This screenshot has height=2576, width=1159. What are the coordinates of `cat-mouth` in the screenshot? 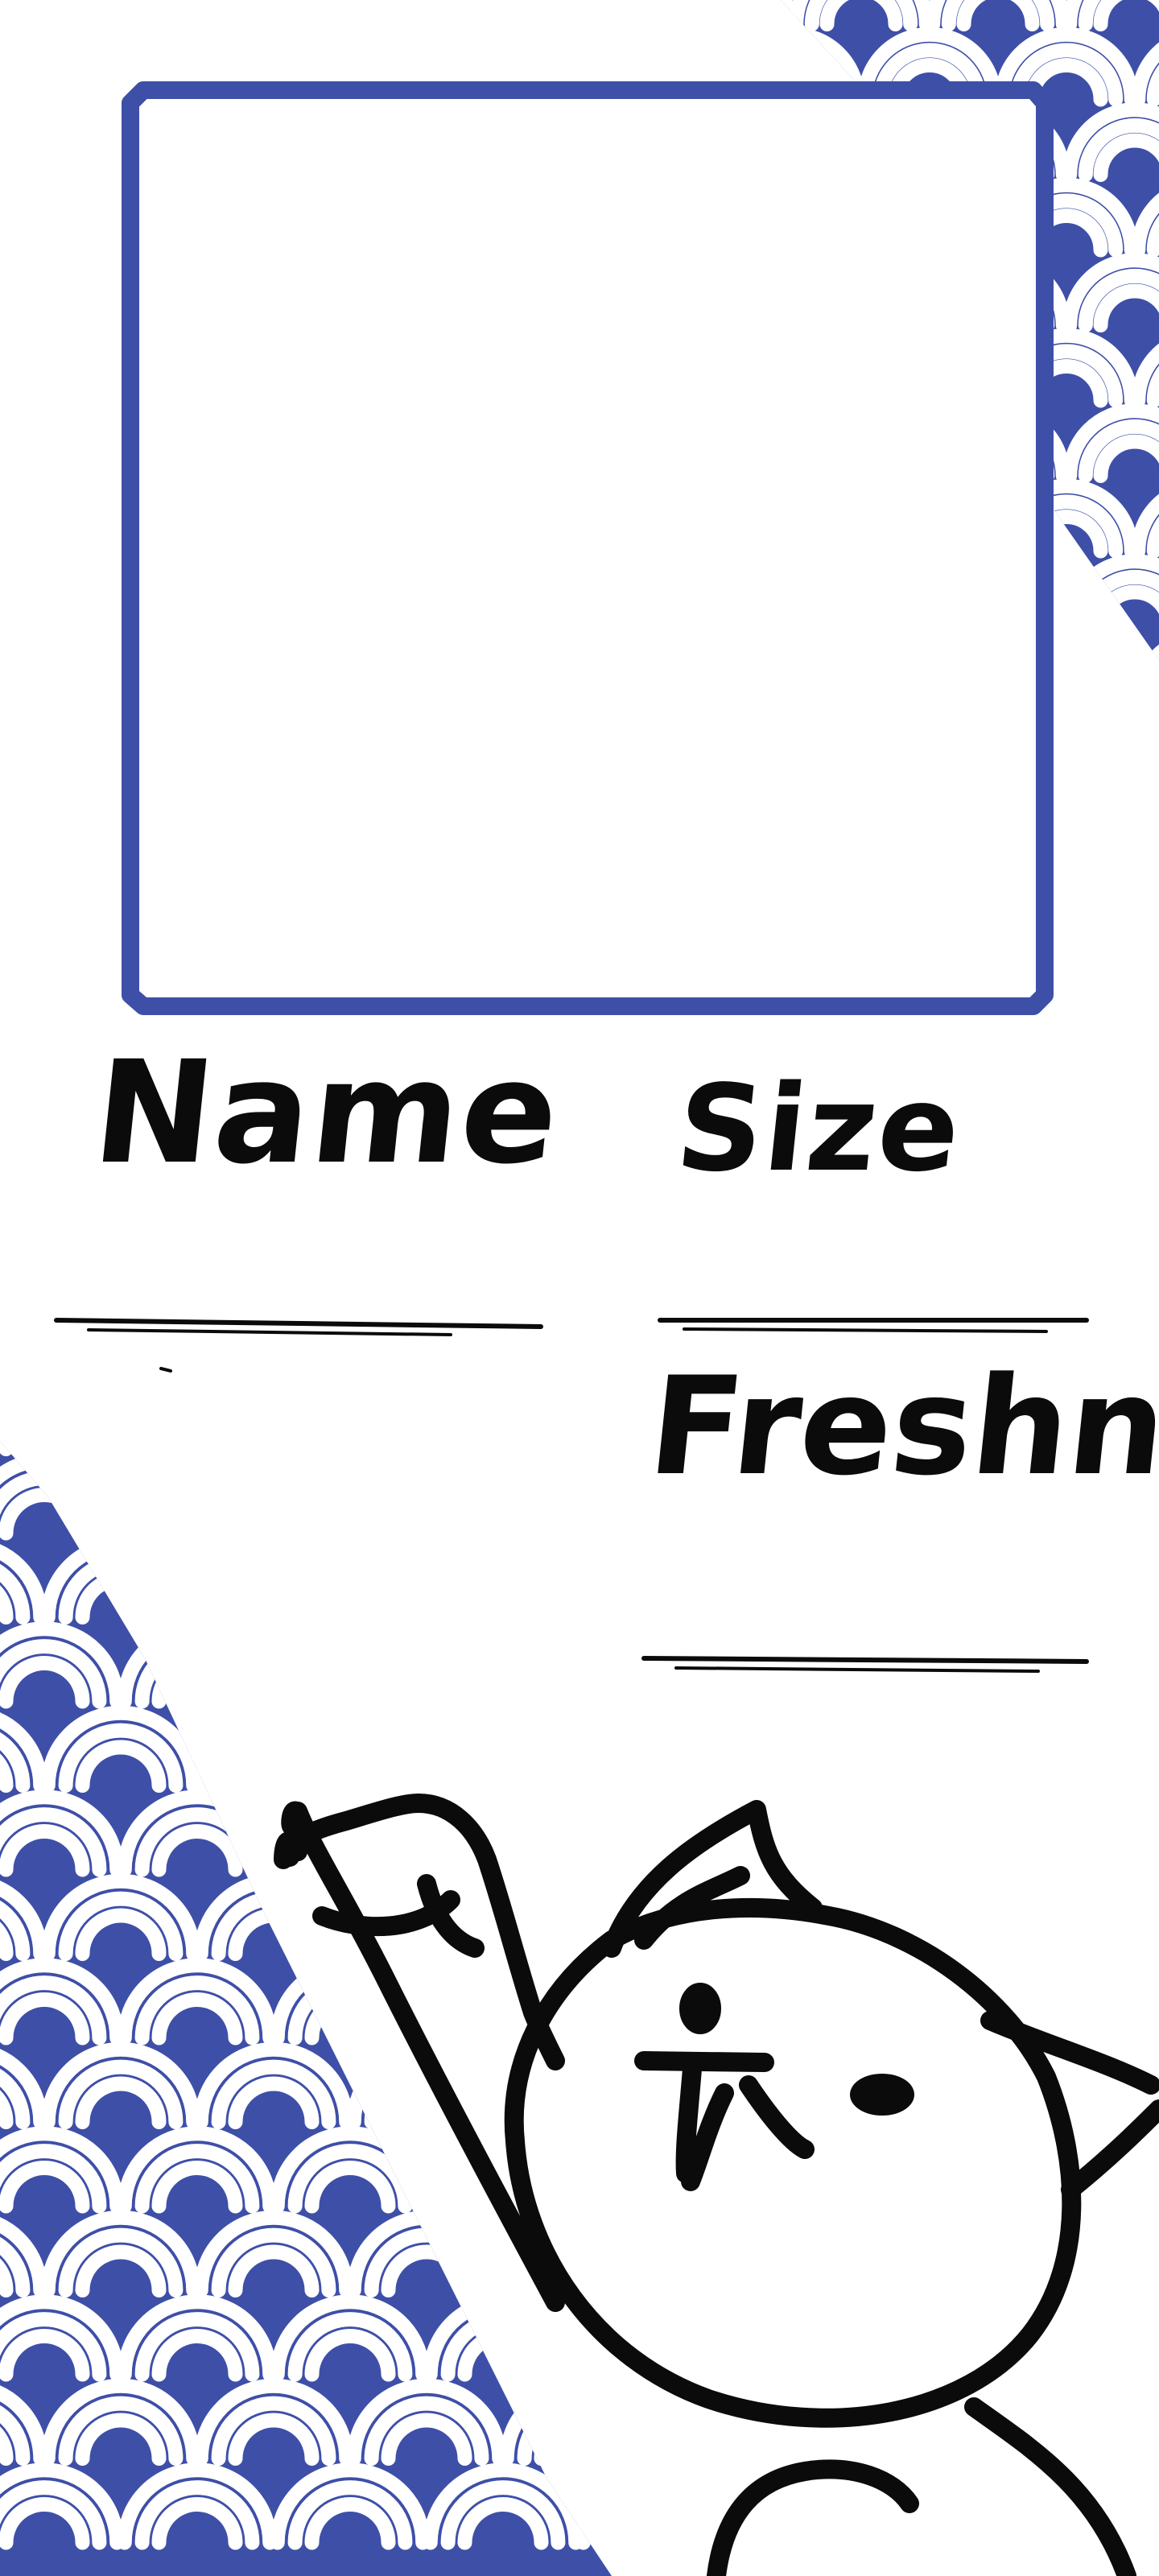 It's located at (704, 2061).